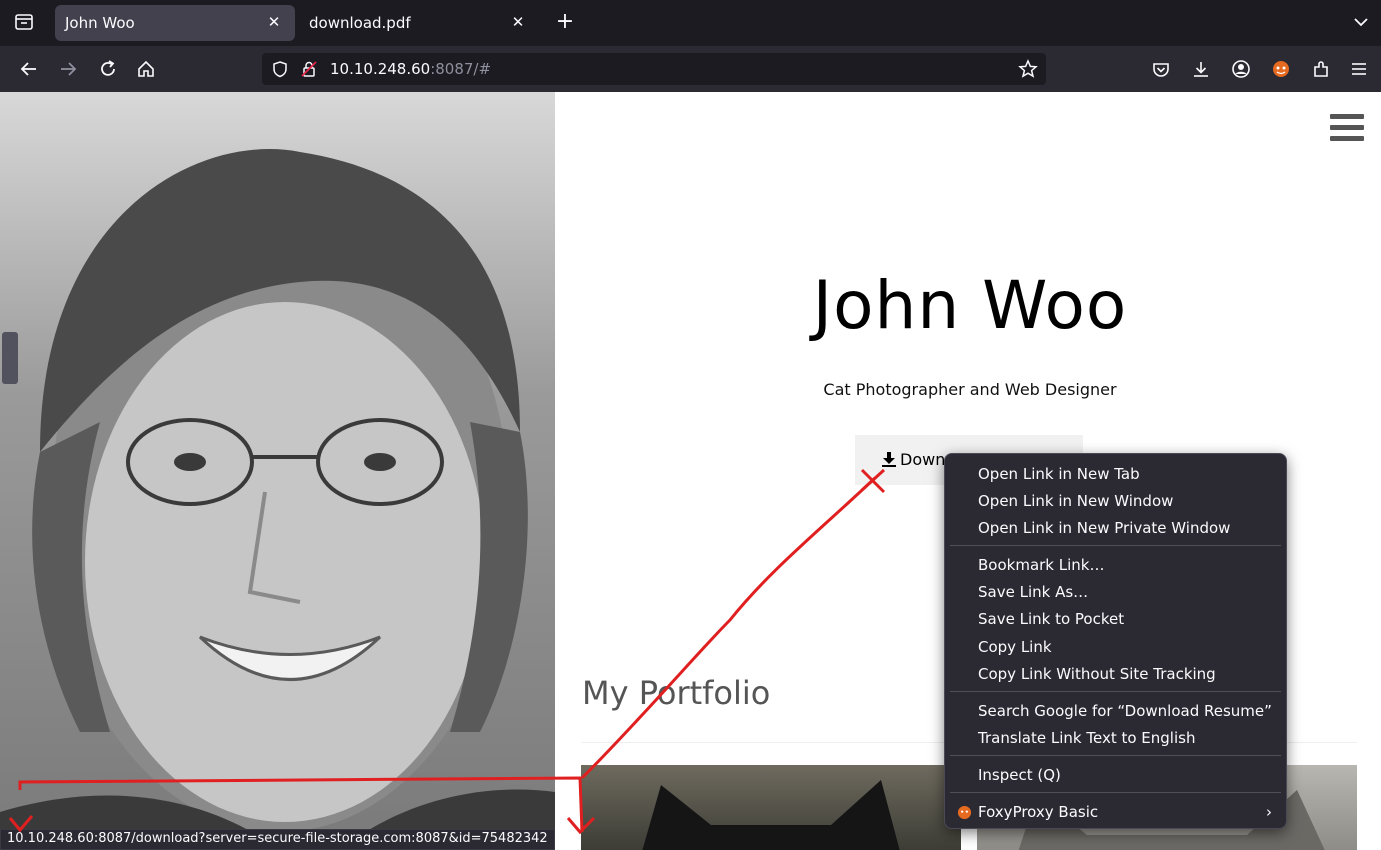 The height and width of the screenshot is (850, 1381). I want to click on tab-bar: John Woo ✕ download.pdf ✕ +, so click(690, 23).